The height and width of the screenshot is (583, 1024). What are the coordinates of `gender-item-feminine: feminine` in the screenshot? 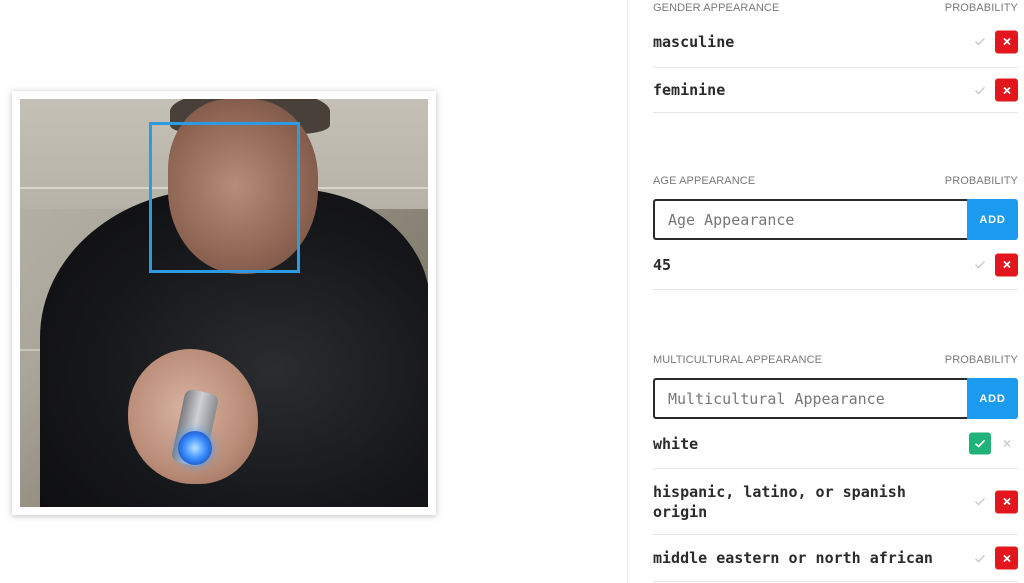 It's located at (835, 90).